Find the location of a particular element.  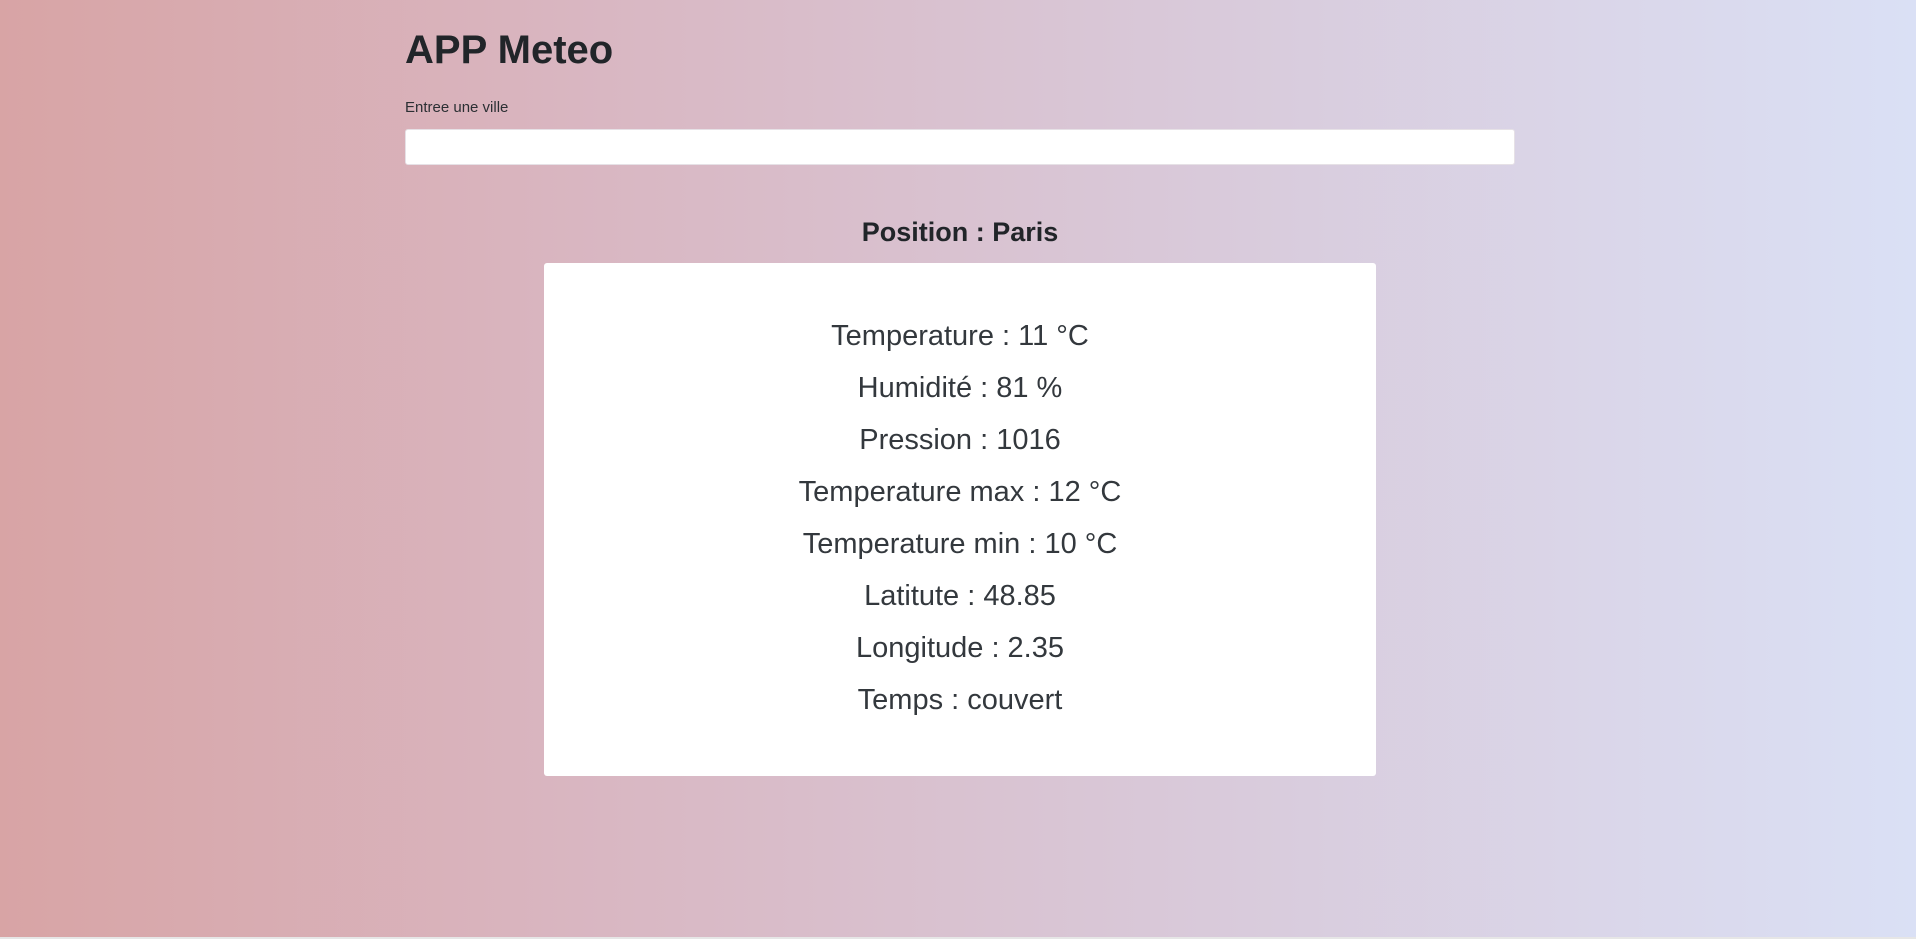

weather-pressure: Pression : 1016 is located at coordinates (960, 440).